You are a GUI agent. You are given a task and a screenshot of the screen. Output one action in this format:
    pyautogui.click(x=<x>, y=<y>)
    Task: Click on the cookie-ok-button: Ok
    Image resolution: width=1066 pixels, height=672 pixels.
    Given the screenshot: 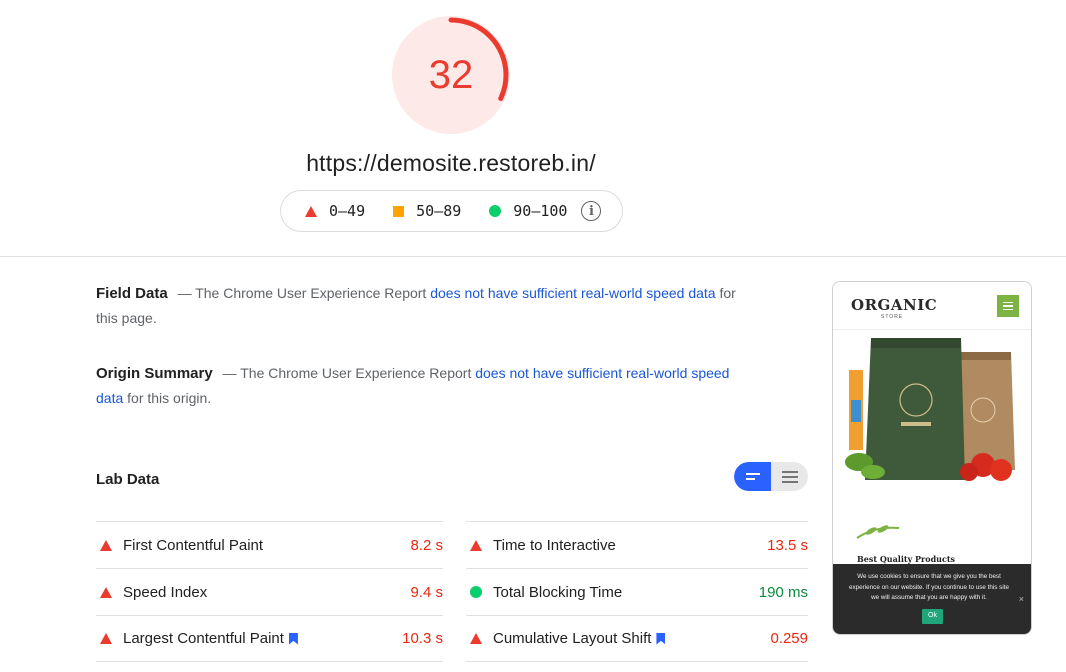 What is the action you would take?
    pyautogui.click(x=932, y=616)
    